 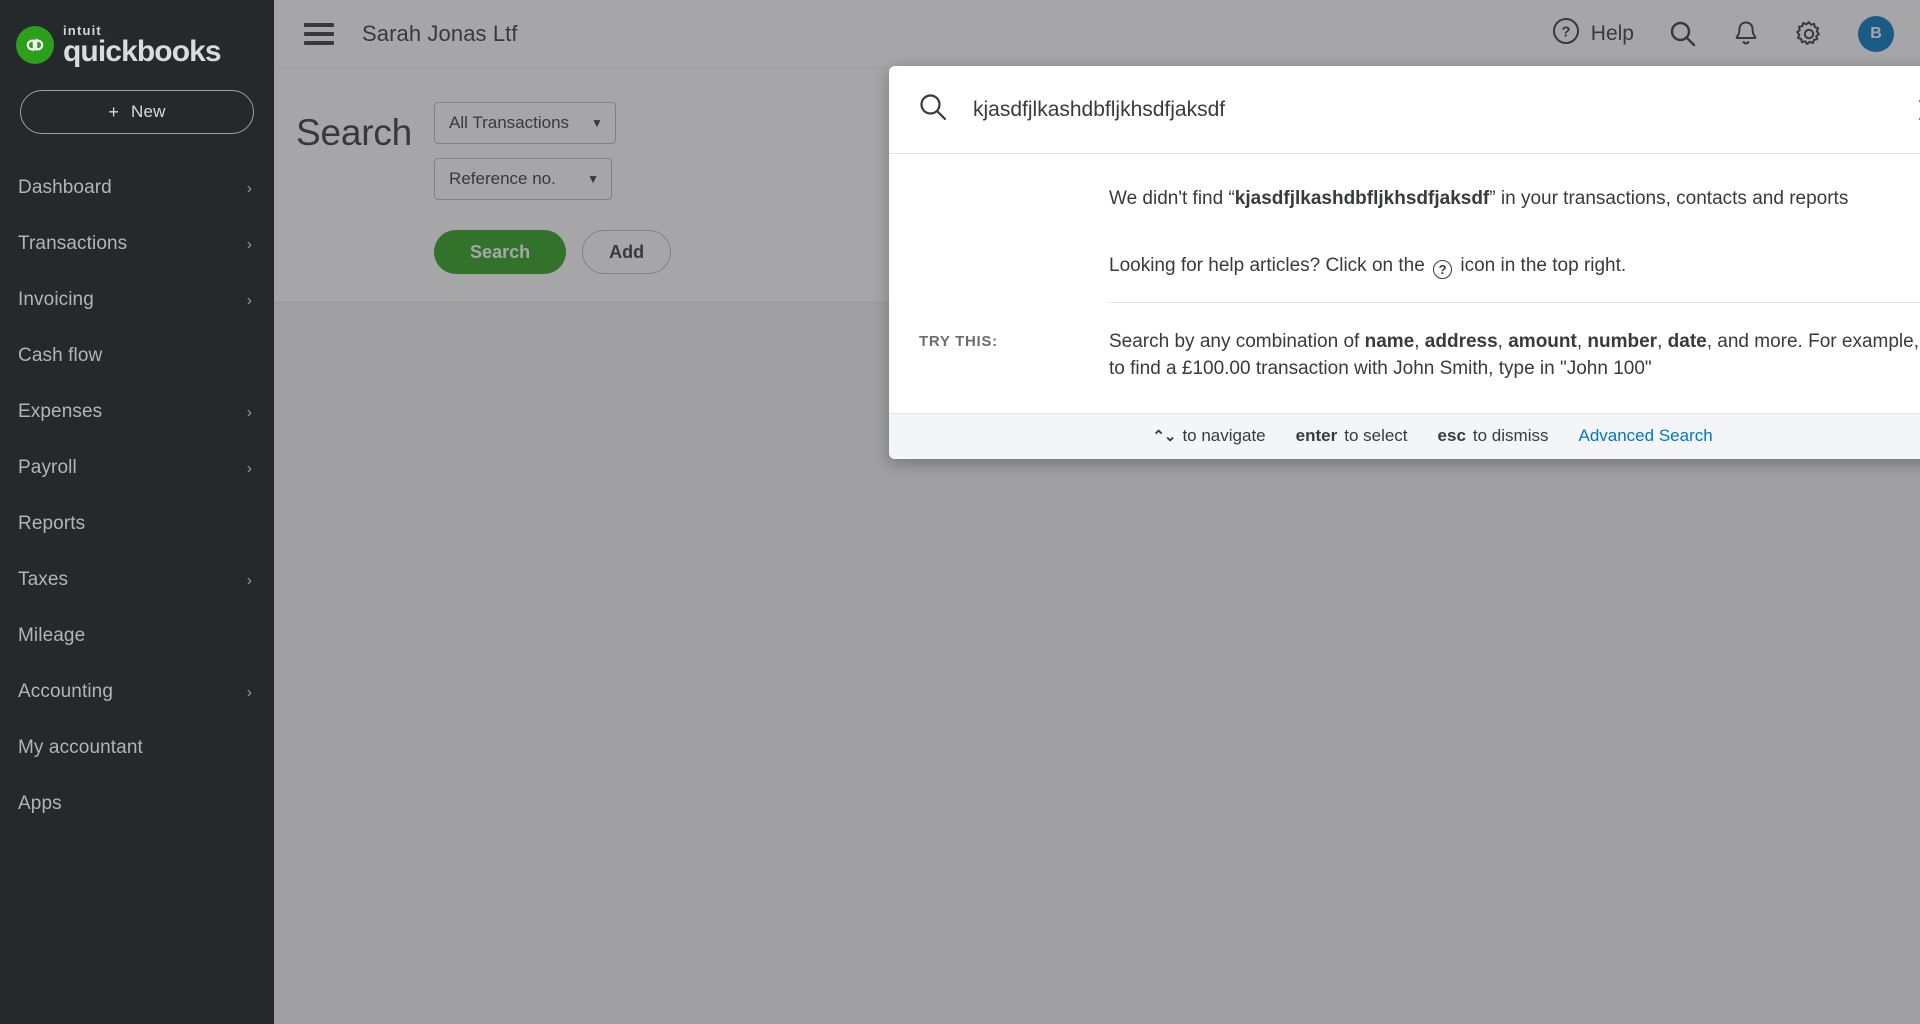 What do you see at coordinates (1014, 266) in the screenshot?
I see `help-articles-spacer` at bounding box center [1014, 266].